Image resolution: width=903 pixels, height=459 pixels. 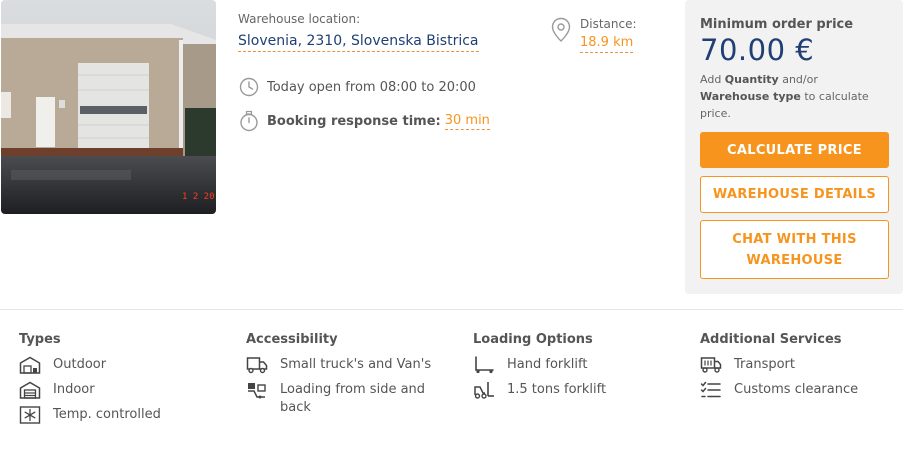 I want to click on list-item: Hand forklift, so click(x=539, y=365).